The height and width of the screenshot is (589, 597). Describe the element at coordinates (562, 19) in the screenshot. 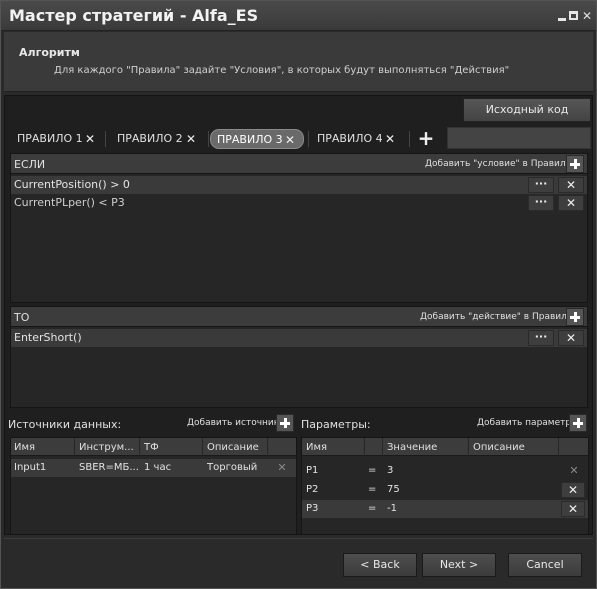

I see `minimize-icon` at that location.